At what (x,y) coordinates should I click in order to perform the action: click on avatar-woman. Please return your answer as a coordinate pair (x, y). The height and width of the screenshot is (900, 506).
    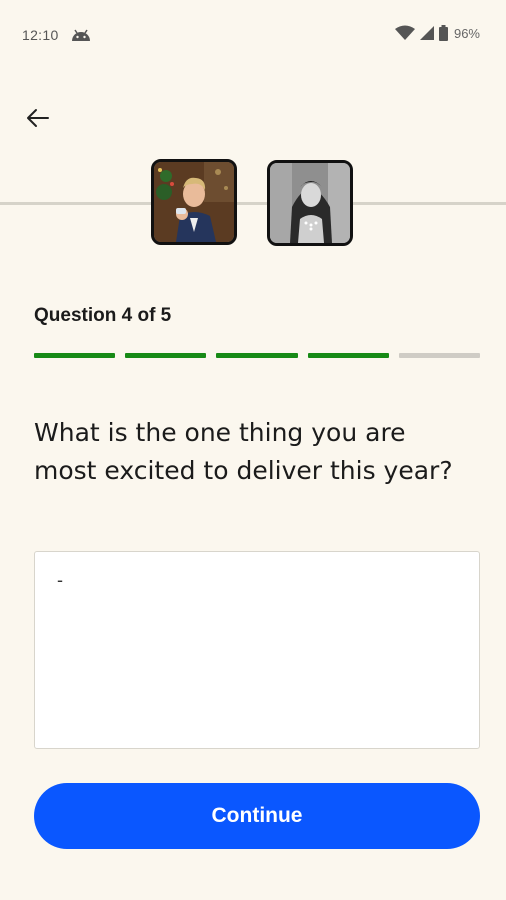
    Looking at the image, I should click on (310, 203).